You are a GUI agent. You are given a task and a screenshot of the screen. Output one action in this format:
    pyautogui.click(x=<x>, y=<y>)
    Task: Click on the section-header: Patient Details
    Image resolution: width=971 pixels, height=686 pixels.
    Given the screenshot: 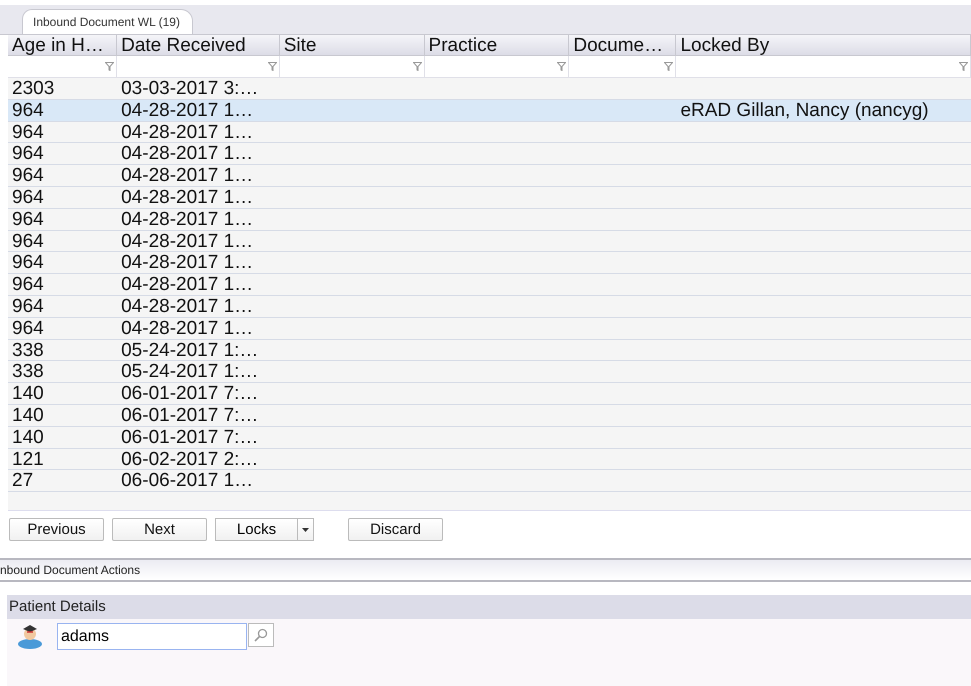 What is the action you would take?
    pyautogui.click(x=489, y=607)
    